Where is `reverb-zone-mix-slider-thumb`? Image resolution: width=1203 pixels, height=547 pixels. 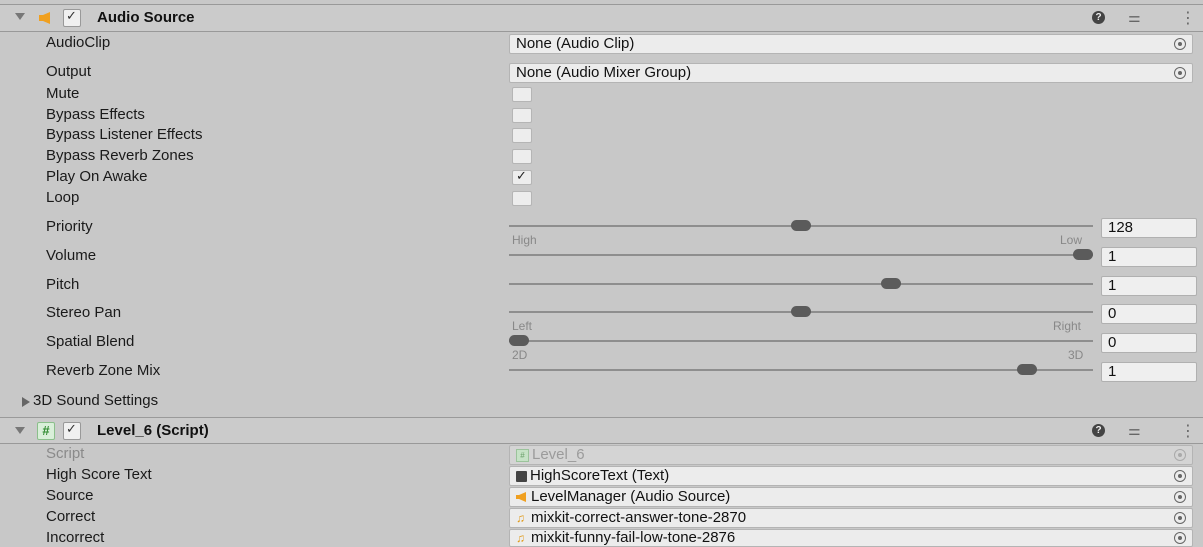 reverb-zone-mix-slider-thumb is located at coordinates (1026, 369).